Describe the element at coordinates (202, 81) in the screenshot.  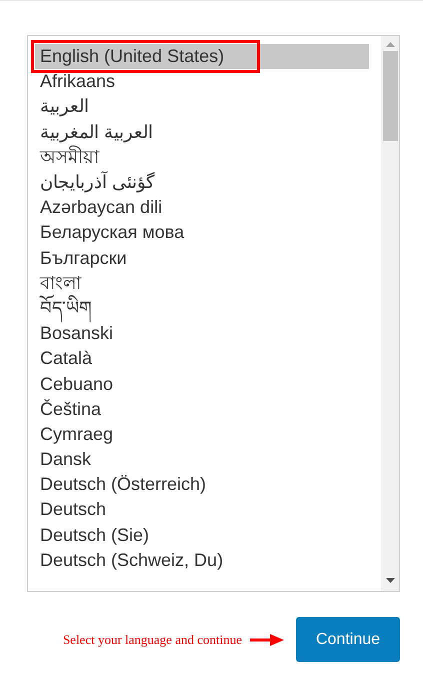
I see `language-option: Afrikaans` at that location.